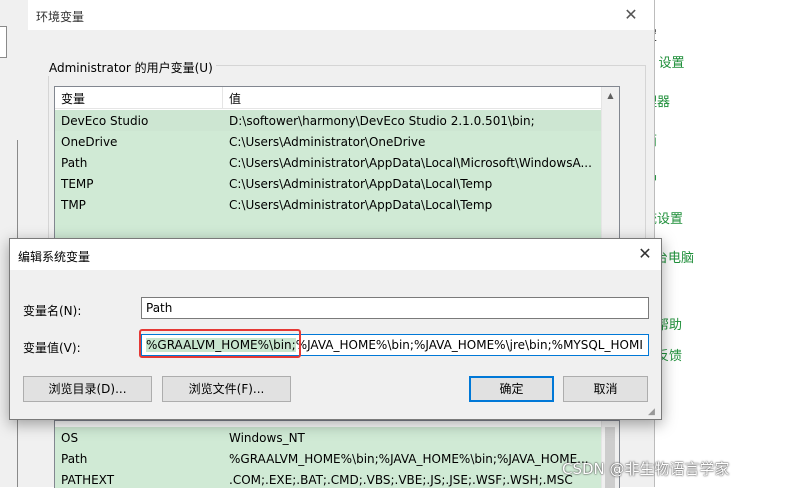 The width and height of the screenshot is (788, 488). Describe the element at coordinates (235, 98) in the screenshot. I see `column-header-value: 值` at that location.